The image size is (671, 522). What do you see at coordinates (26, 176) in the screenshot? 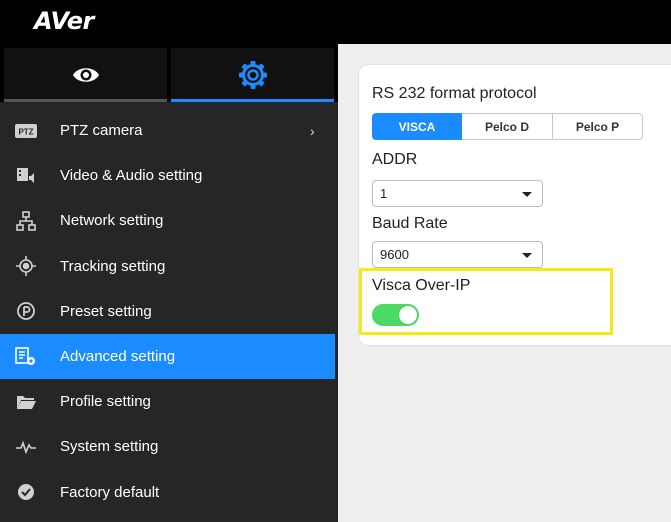
I see `video-audio-icon` at bounding box center [26, 176].